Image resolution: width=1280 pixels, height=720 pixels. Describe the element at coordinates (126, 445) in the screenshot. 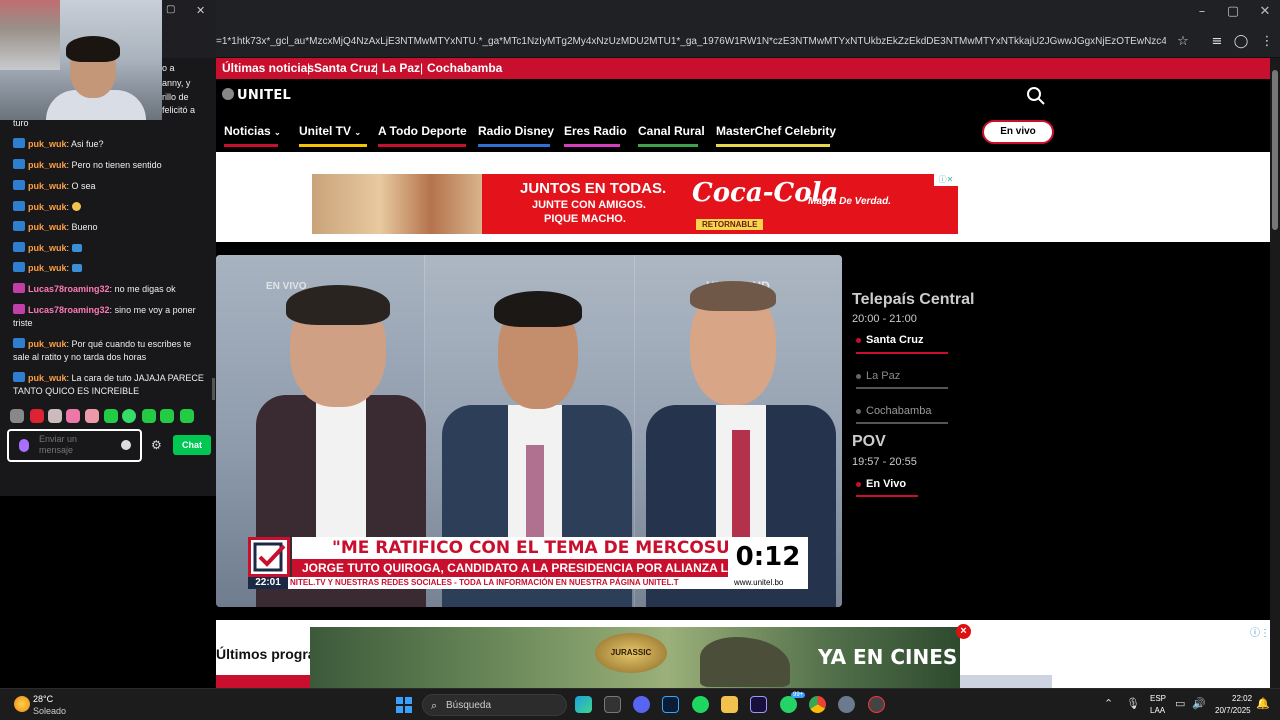

I see `emoji-icon` at that location.